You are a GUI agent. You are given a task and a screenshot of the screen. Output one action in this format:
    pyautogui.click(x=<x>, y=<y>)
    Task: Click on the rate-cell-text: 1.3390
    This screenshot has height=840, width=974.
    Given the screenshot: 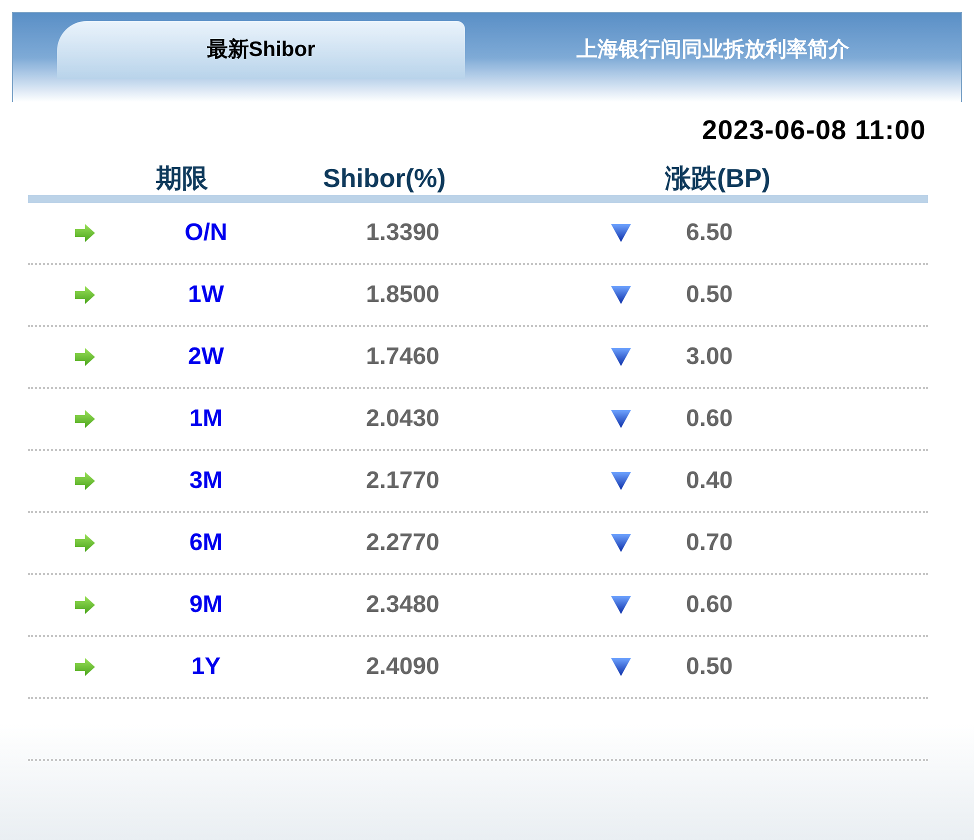 What is the action you would take?
    pyautogui.click(x=403, y=233)
    